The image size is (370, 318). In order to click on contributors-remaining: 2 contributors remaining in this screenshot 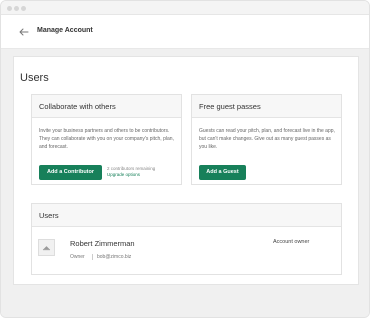, I will do `click(131, 168)`.